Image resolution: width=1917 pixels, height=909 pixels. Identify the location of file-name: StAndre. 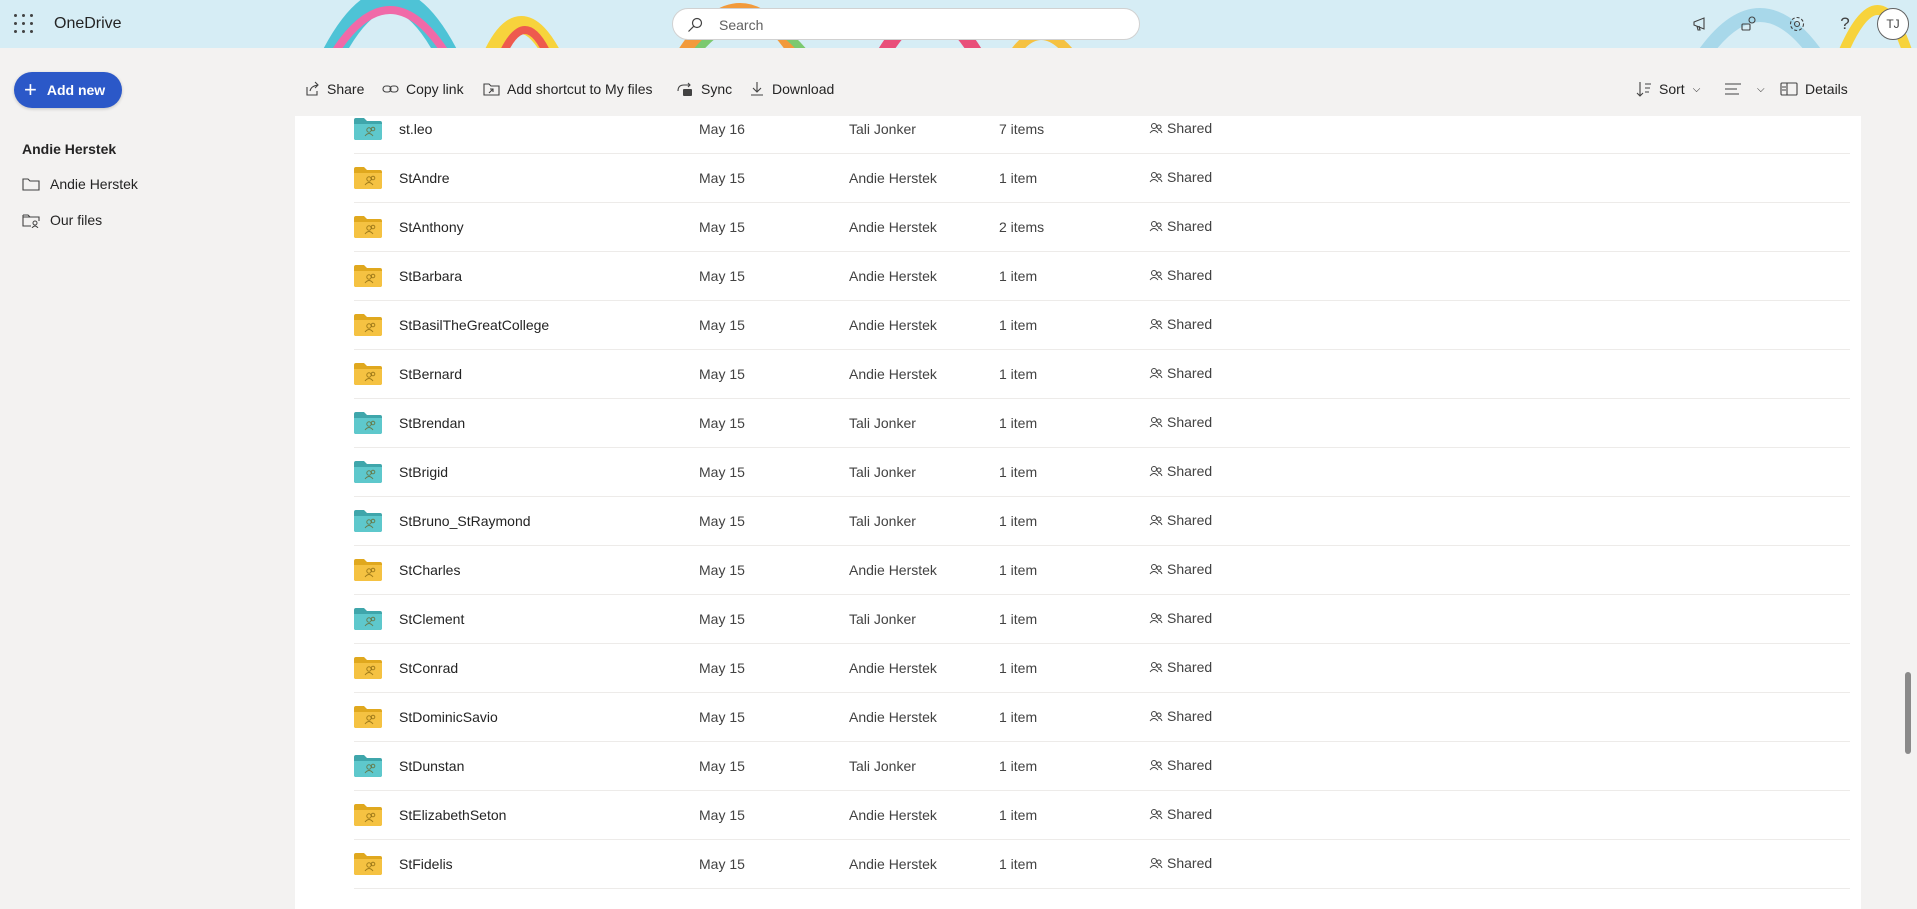
(424, 178).